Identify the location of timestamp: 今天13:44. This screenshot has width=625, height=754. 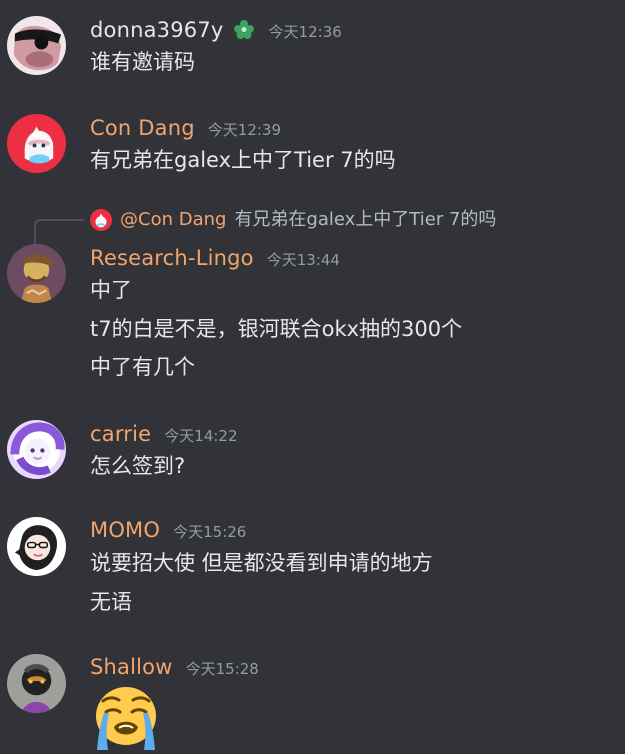
(303, 260).